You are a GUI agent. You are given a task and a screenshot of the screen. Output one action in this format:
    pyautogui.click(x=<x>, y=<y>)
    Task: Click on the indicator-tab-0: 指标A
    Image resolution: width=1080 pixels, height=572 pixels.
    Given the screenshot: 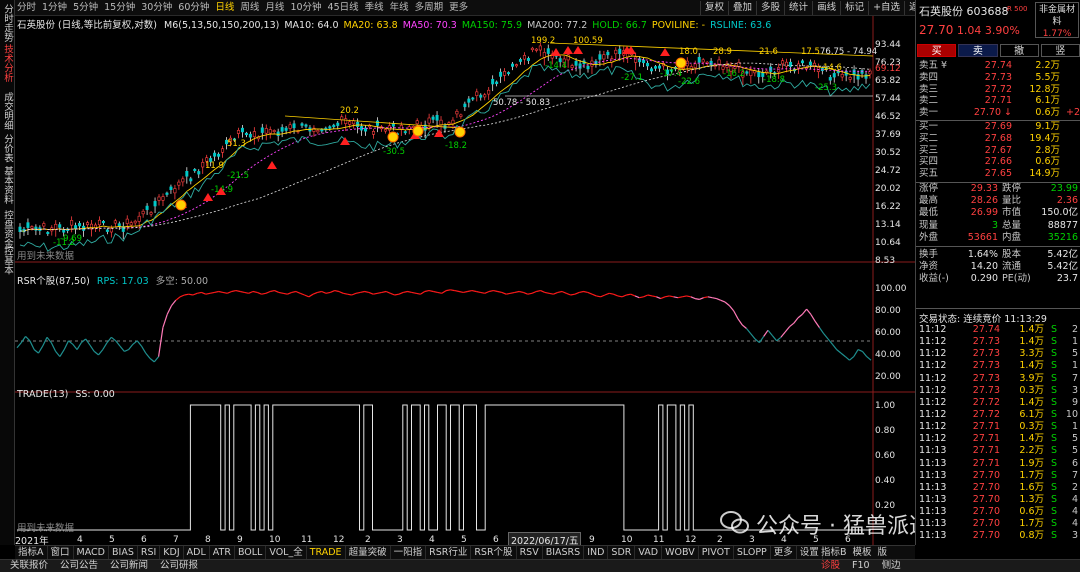 What is the action you would take?
    pyautogui.click(x=31, y=552)
    